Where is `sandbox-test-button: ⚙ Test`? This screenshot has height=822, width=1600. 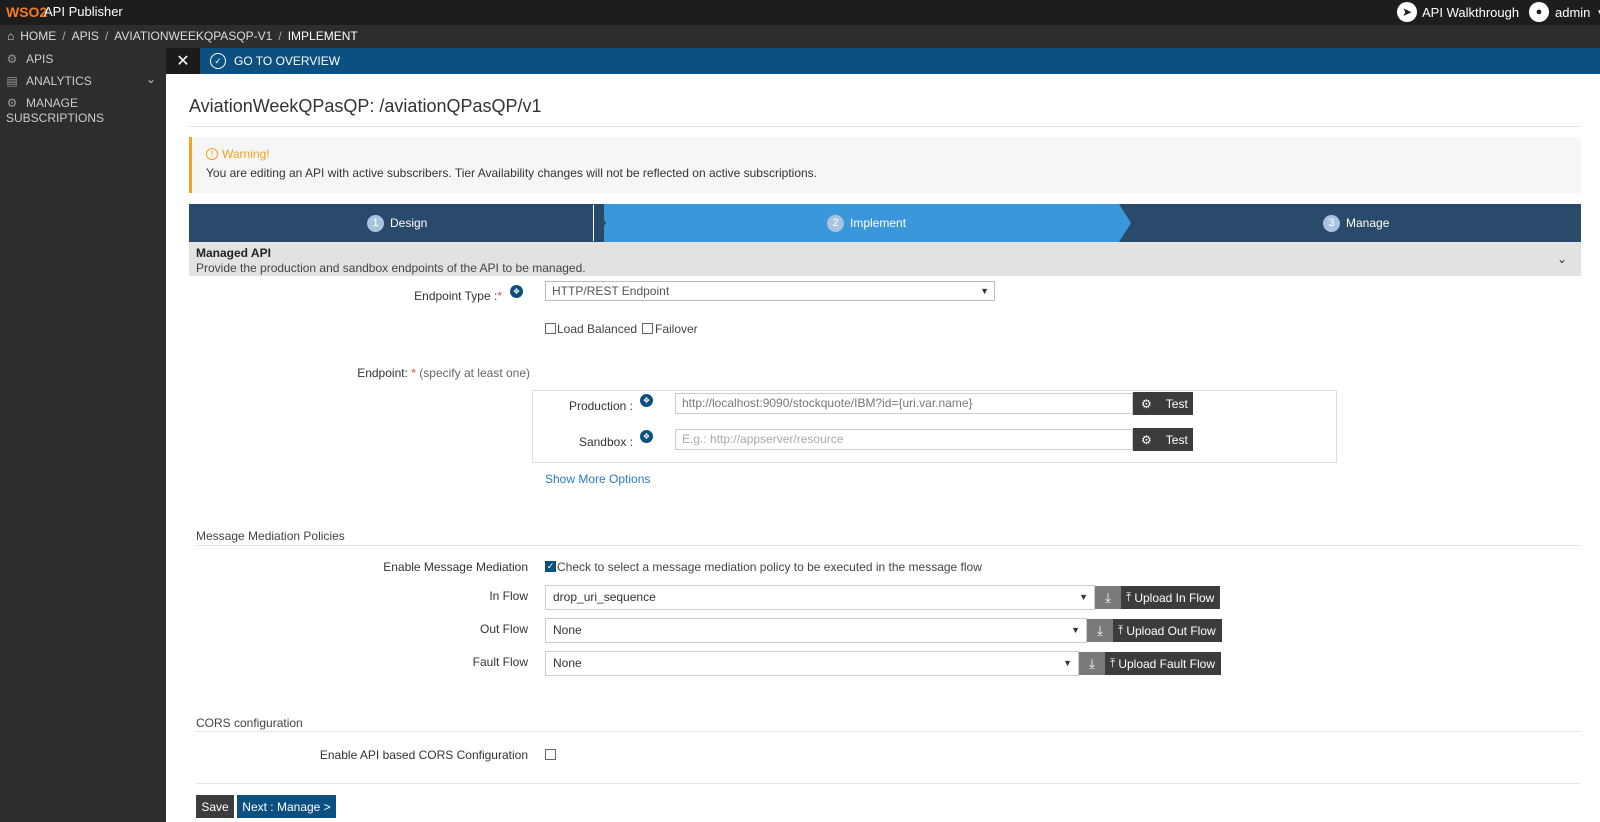
sandbox-test-button: ⚙ Test is located at coordinates (1163, 439).